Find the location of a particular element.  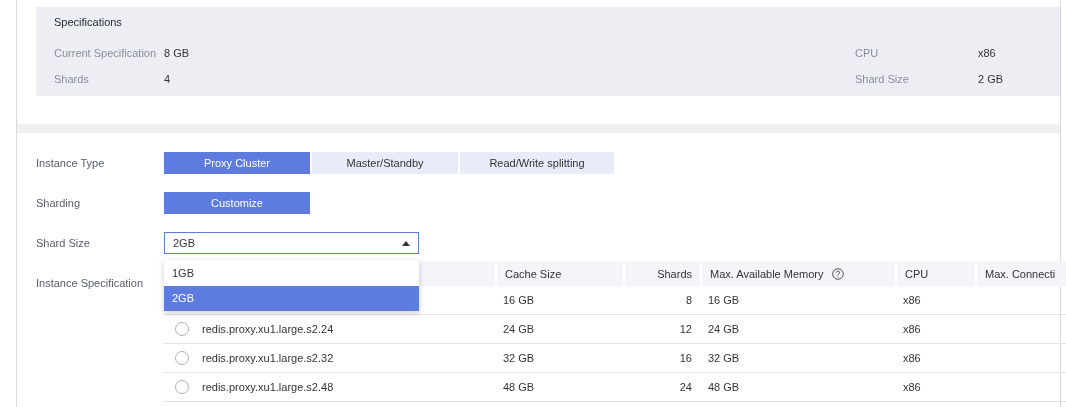

sharding-option: Customize is located at coordinates (237, 203).